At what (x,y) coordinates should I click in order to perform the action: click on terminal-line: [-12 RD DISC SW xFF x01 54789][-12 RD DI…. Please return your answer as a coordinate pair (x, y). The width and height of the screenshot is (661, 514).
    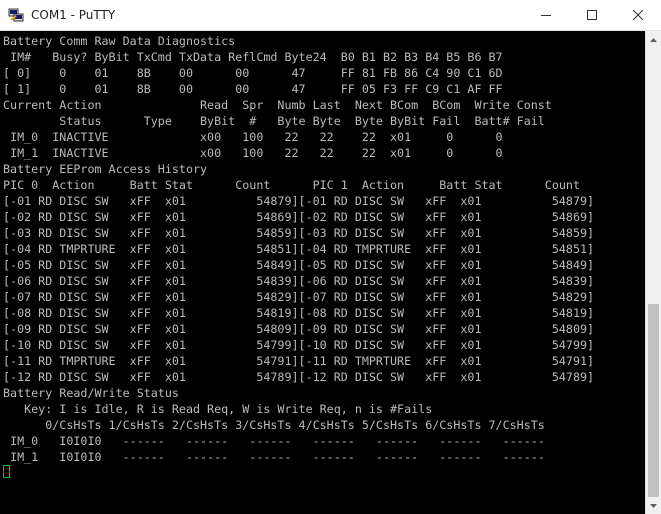
    Looking at the image, I should click on (299, 377).